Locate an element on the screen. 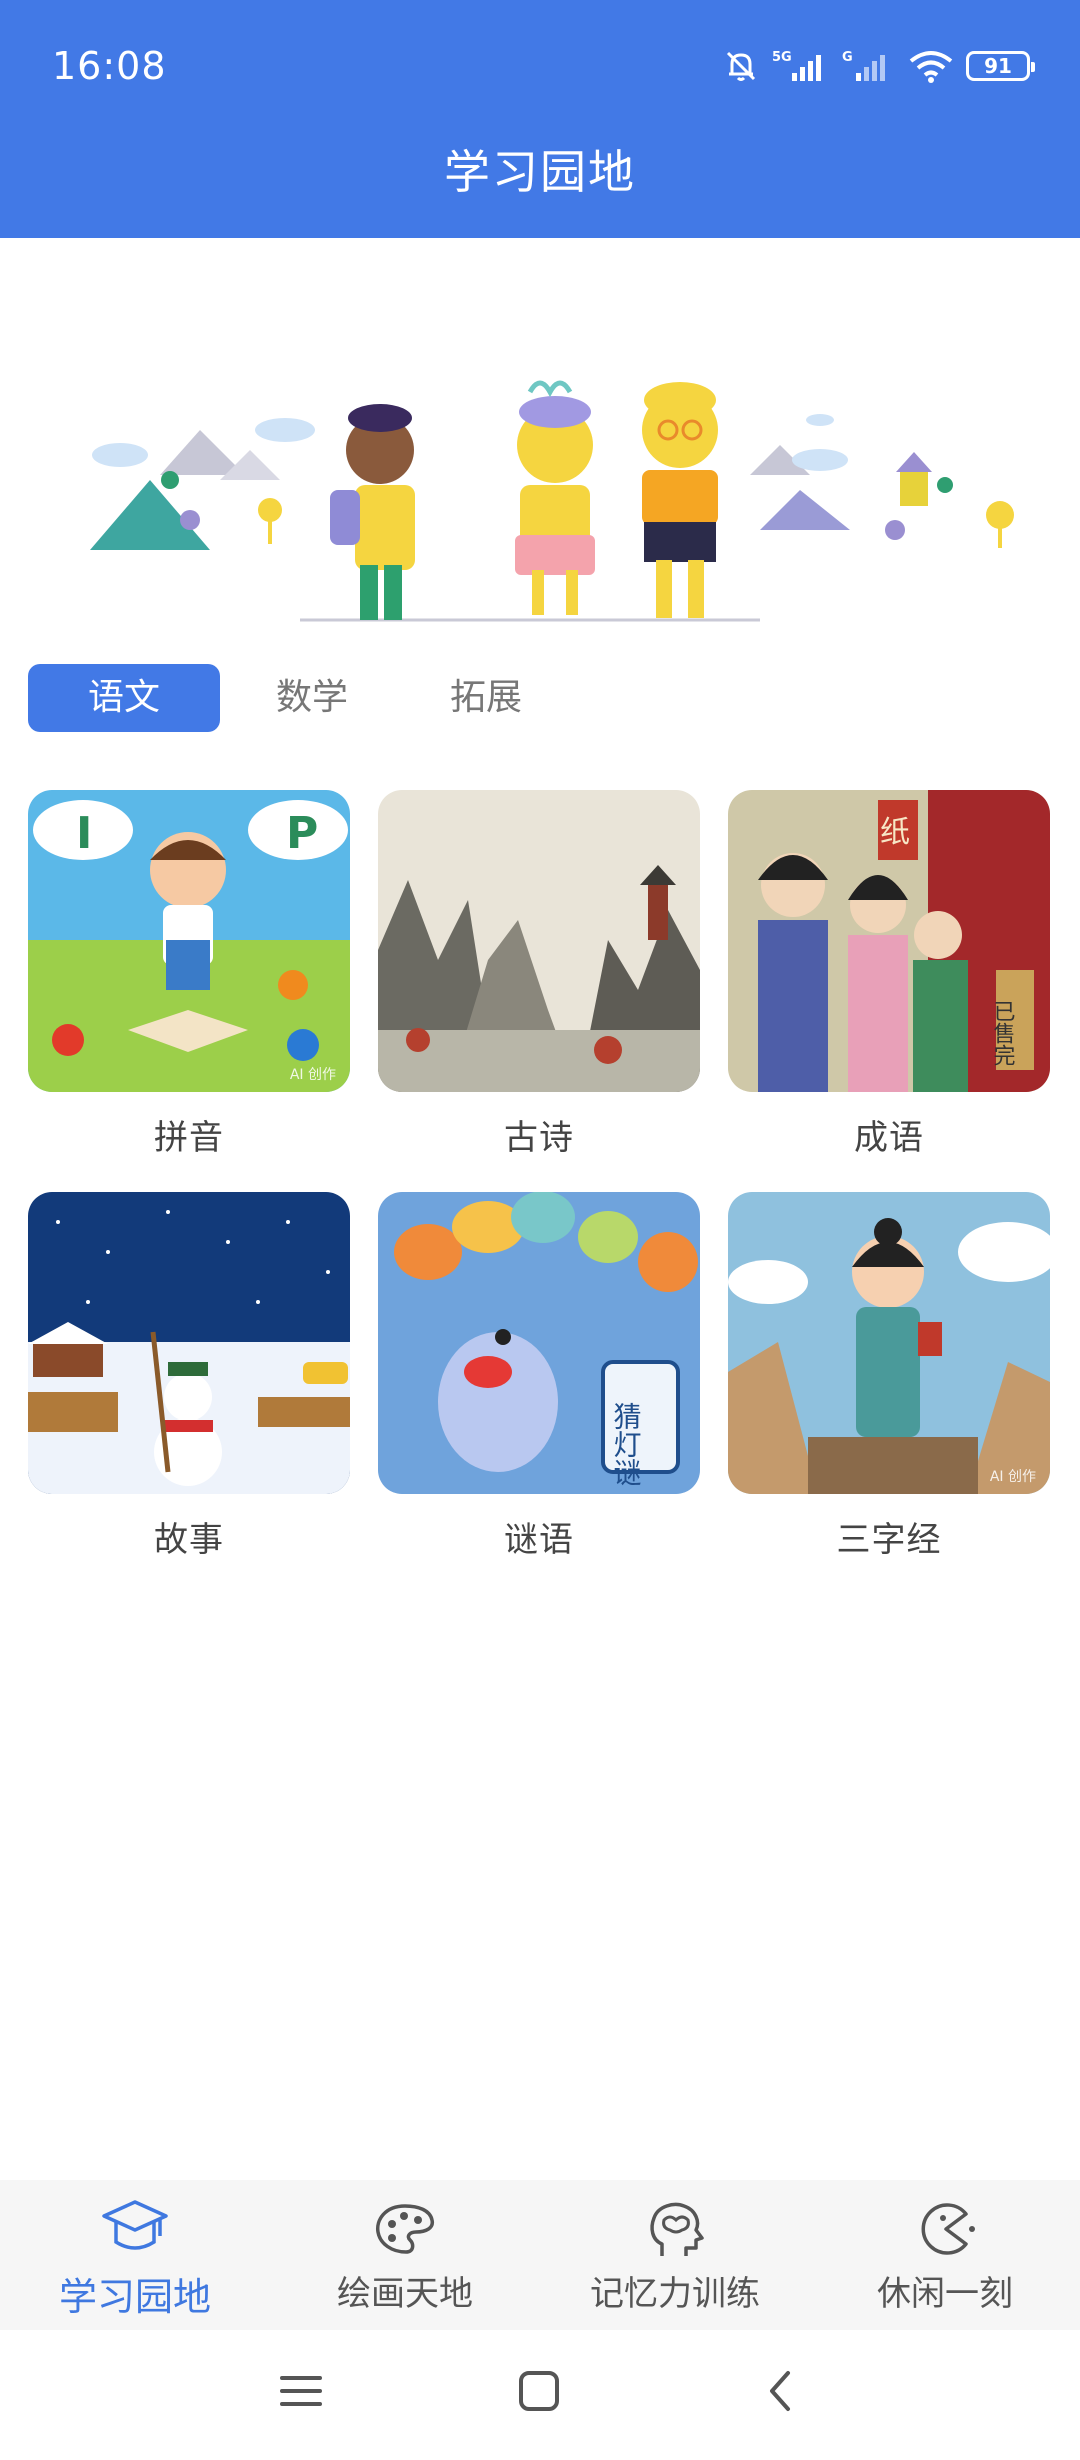 Image resolution: width=1080 pixels, height=2460 pixels. status-icons: 5G G 91 is located at coordinates (878, 66).